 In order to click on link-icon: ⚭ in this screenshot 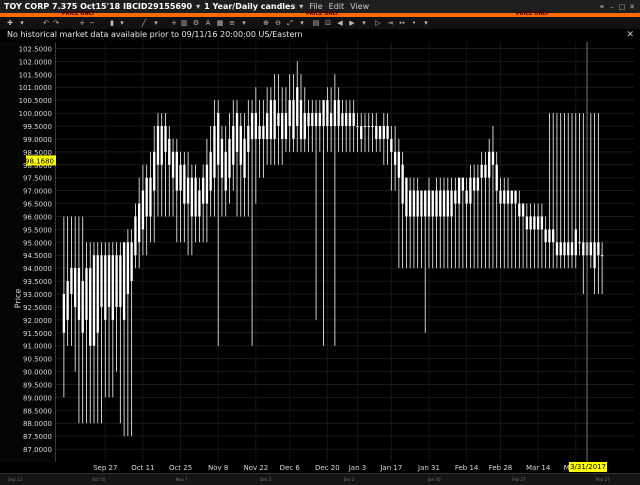, I will do `click(602, 7)`.